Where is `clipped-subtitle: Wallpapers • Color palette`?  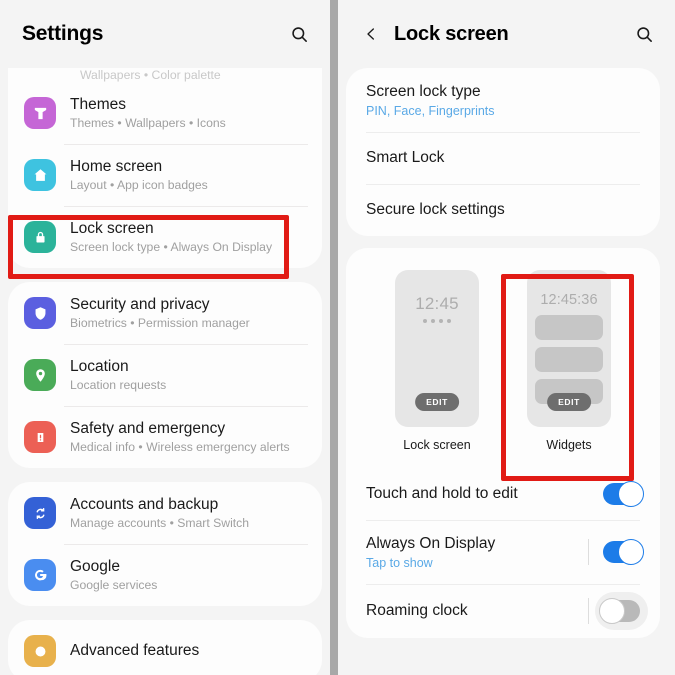 clipped-subtitle: Wallpapers • Color palette is located at coordinates (150, 75).